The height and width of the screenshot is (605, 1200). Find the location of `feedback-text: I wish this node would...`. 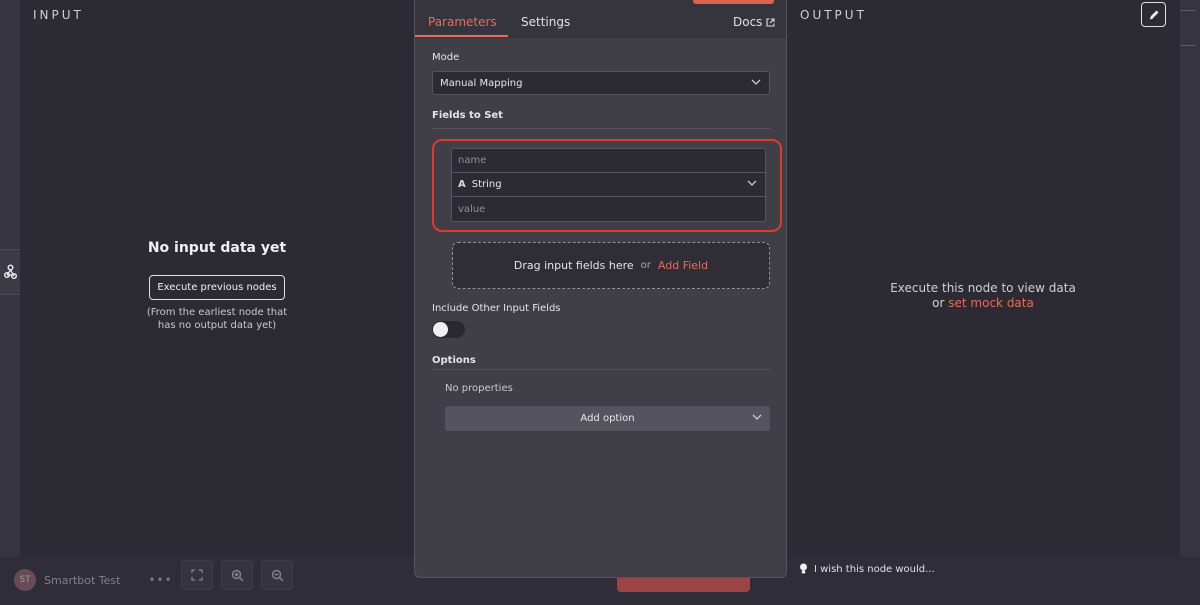

feedback-text: I wish this node would... is located at coordinates (874, 569).